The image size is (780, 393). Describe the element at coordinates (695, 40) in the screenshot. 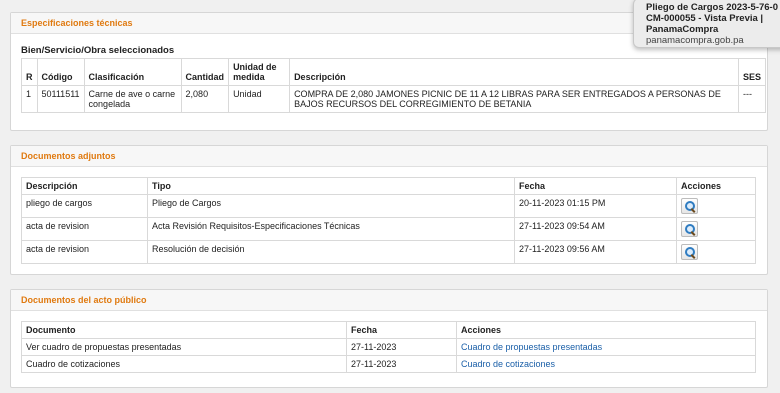

I see `tooltip-url: panamacompra.gob.pa` at that location.